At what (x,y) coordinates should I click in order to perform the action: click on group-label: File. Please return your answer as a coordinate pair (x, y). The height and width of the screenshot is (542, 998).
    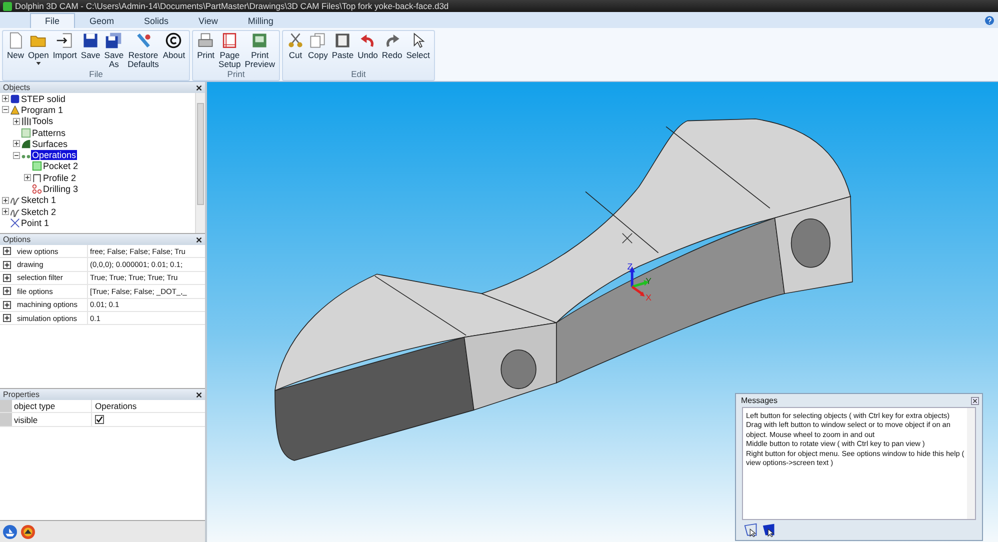
    Looking at the image, I should click on (96, 74).